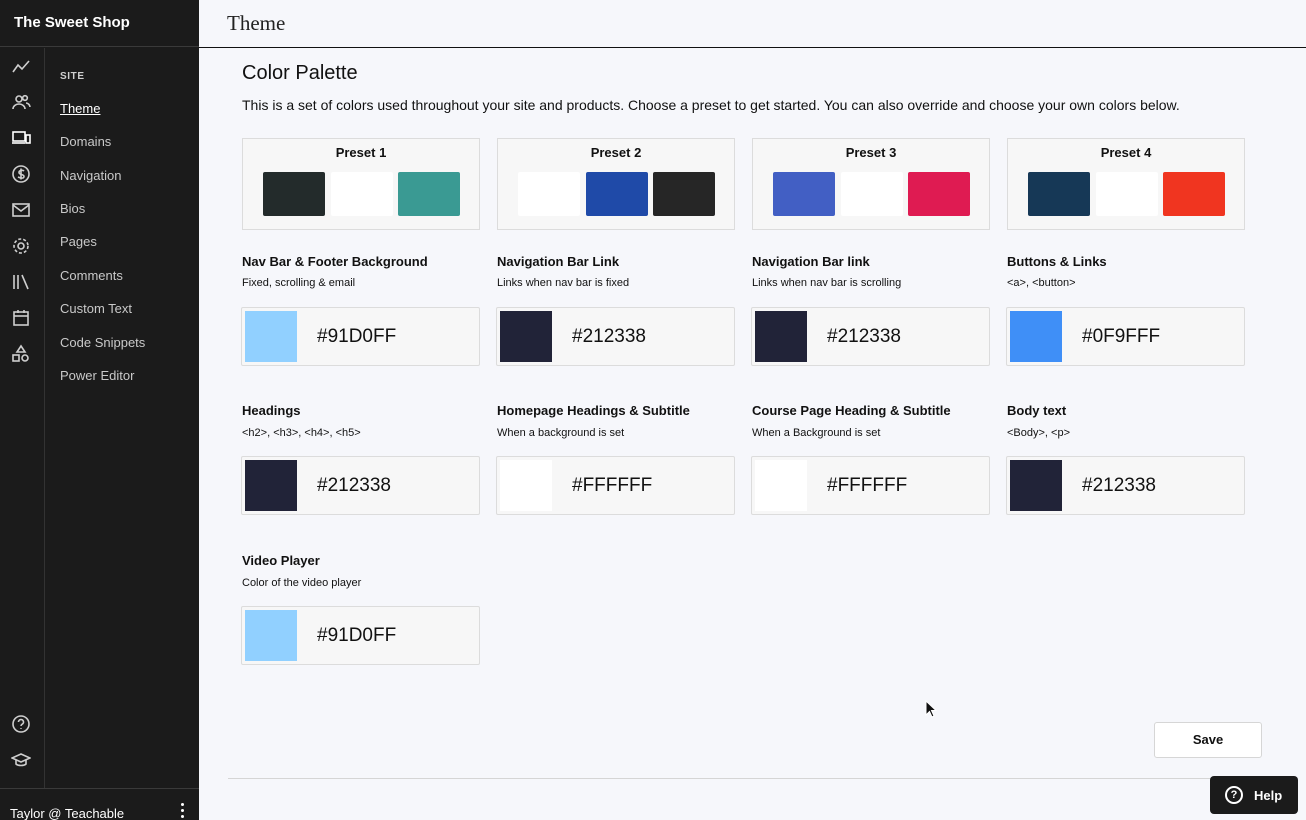 The image size is (1306, 820). Describe the element at coordinates (102, 342) in the screenshot. I see `sidebar-item-code-snippets: Code Snippets` at that location.